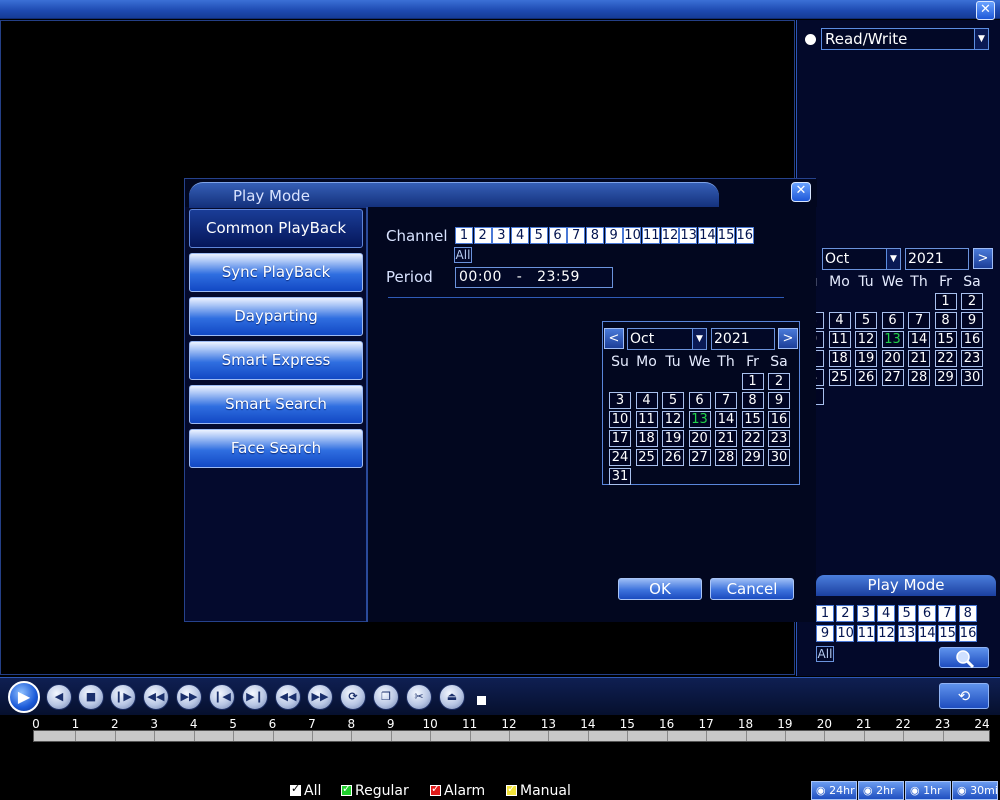  Describe the element at coordinates (620, 400) in the screenshot. I see `calendar-day: 3` at that location.